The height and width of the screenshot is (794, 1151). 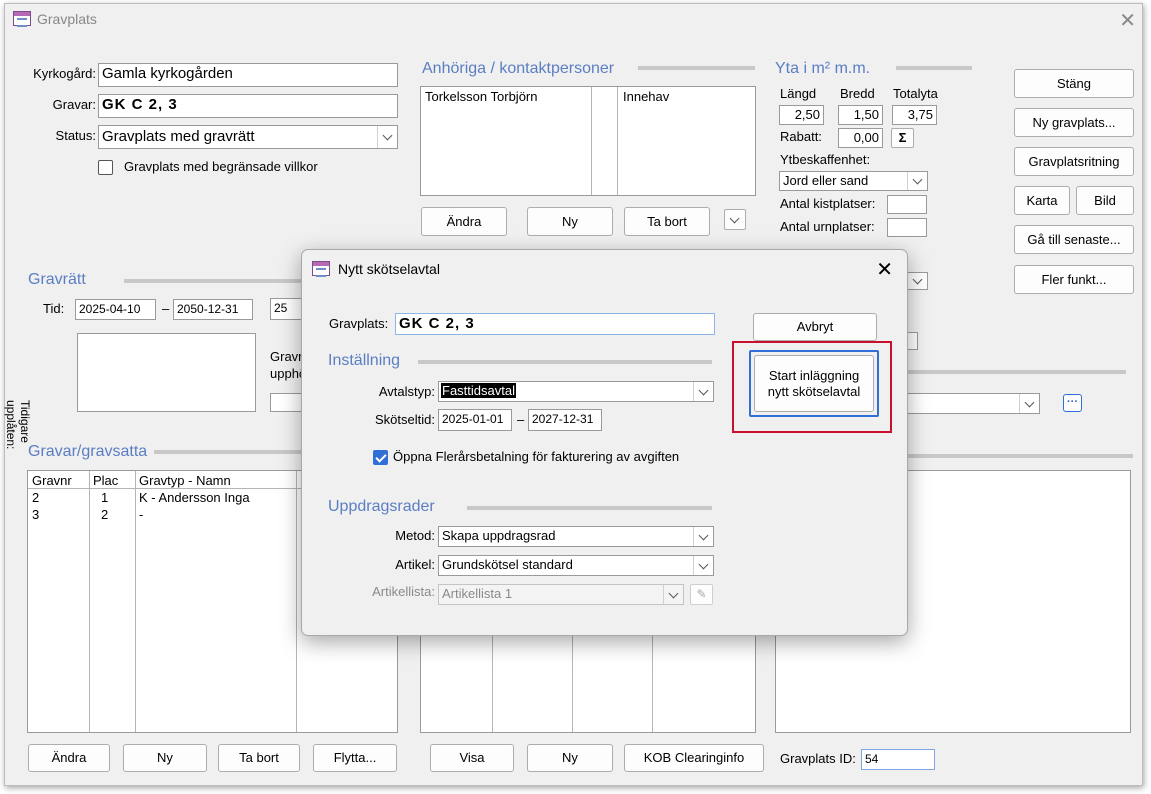 What do you see at coordinates (1072, 403) in the screenshot?
I see `more-options-icon: ···` at bounding box center [1072, 403].